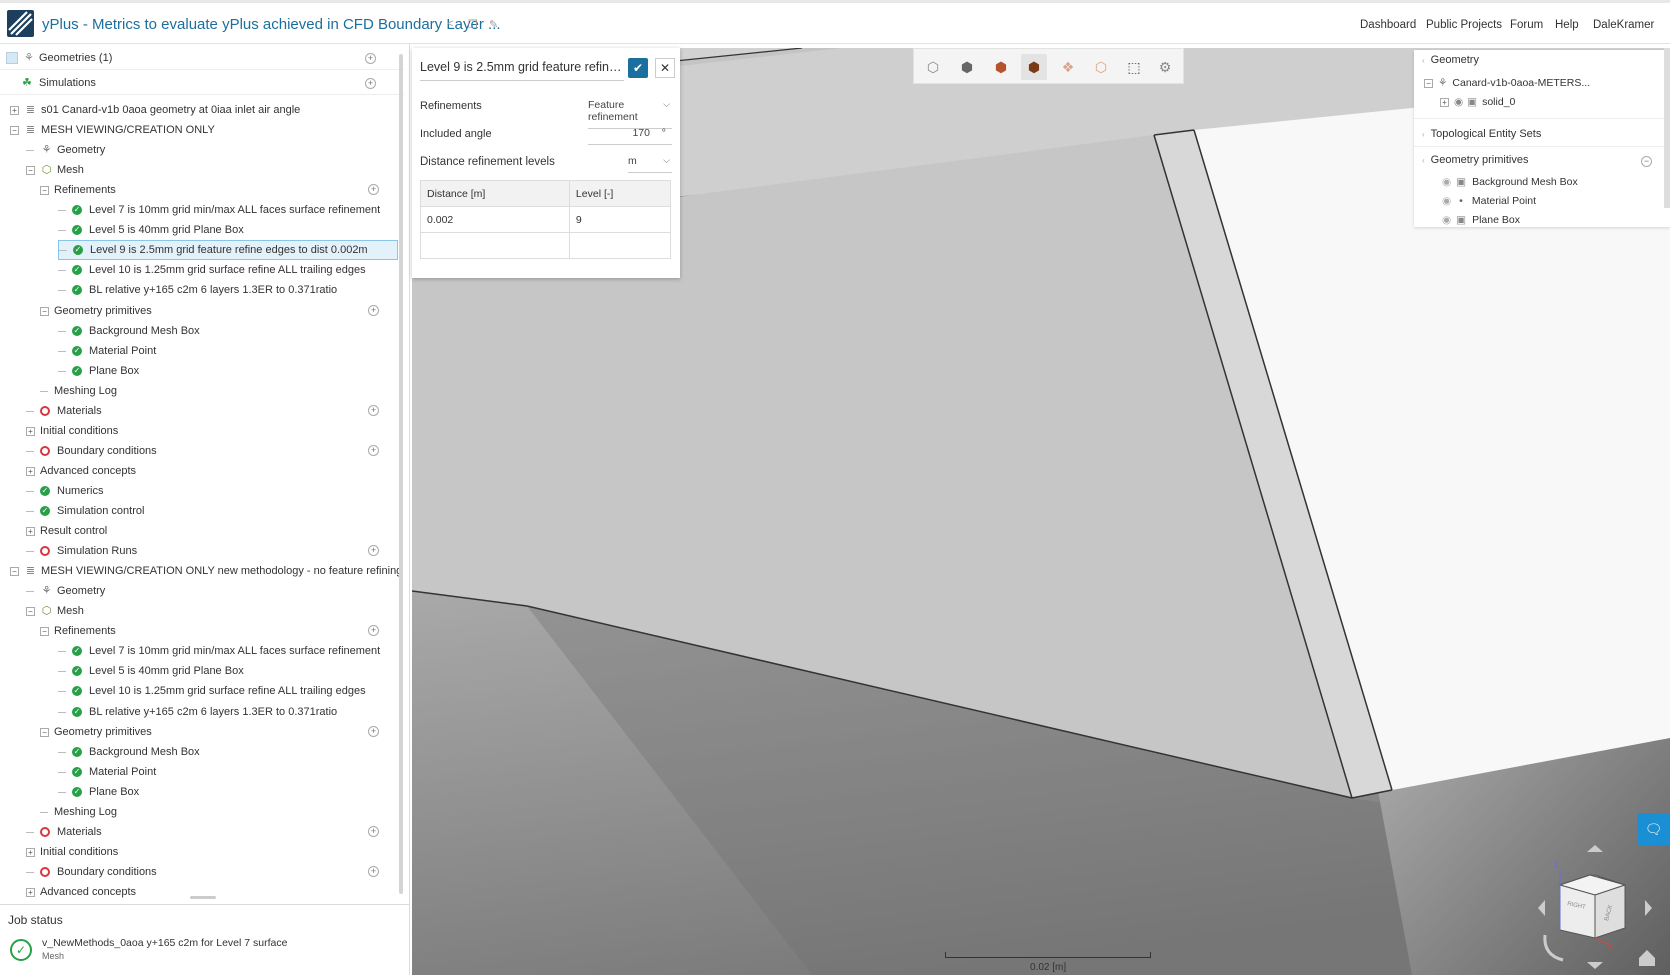 This screenshot has height=978, width=1670. Describe the element at coordinates (1481, 220) in the screenshot. I see `primitive-plane-box: ◉ ▣ Plane Box` at that location.